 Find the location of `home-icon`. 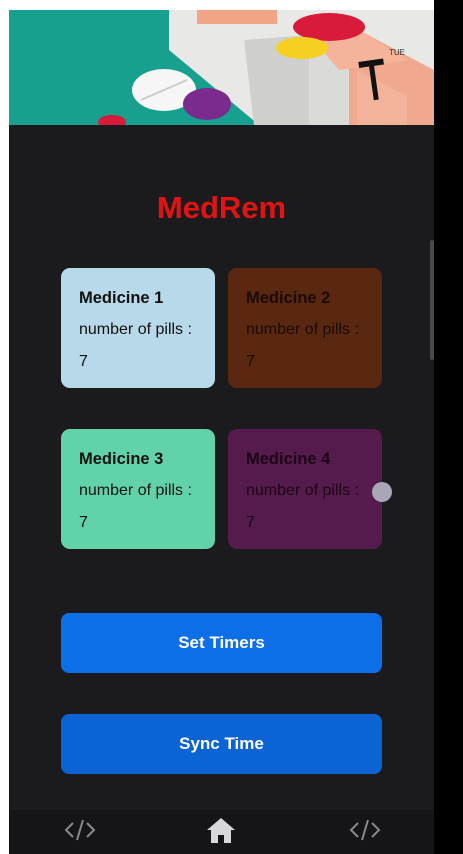

home-icon is located at coordinates (221, 830).